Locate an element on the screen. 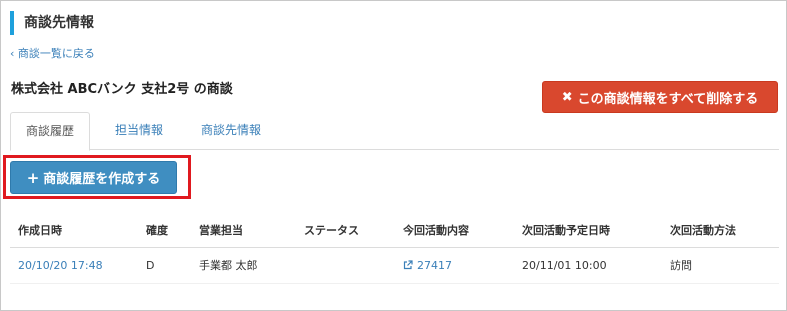 The width and height of the screenshot is (787, 311). created-at-link: 20/10/20 17:48 is located at coordinates (74, 265).